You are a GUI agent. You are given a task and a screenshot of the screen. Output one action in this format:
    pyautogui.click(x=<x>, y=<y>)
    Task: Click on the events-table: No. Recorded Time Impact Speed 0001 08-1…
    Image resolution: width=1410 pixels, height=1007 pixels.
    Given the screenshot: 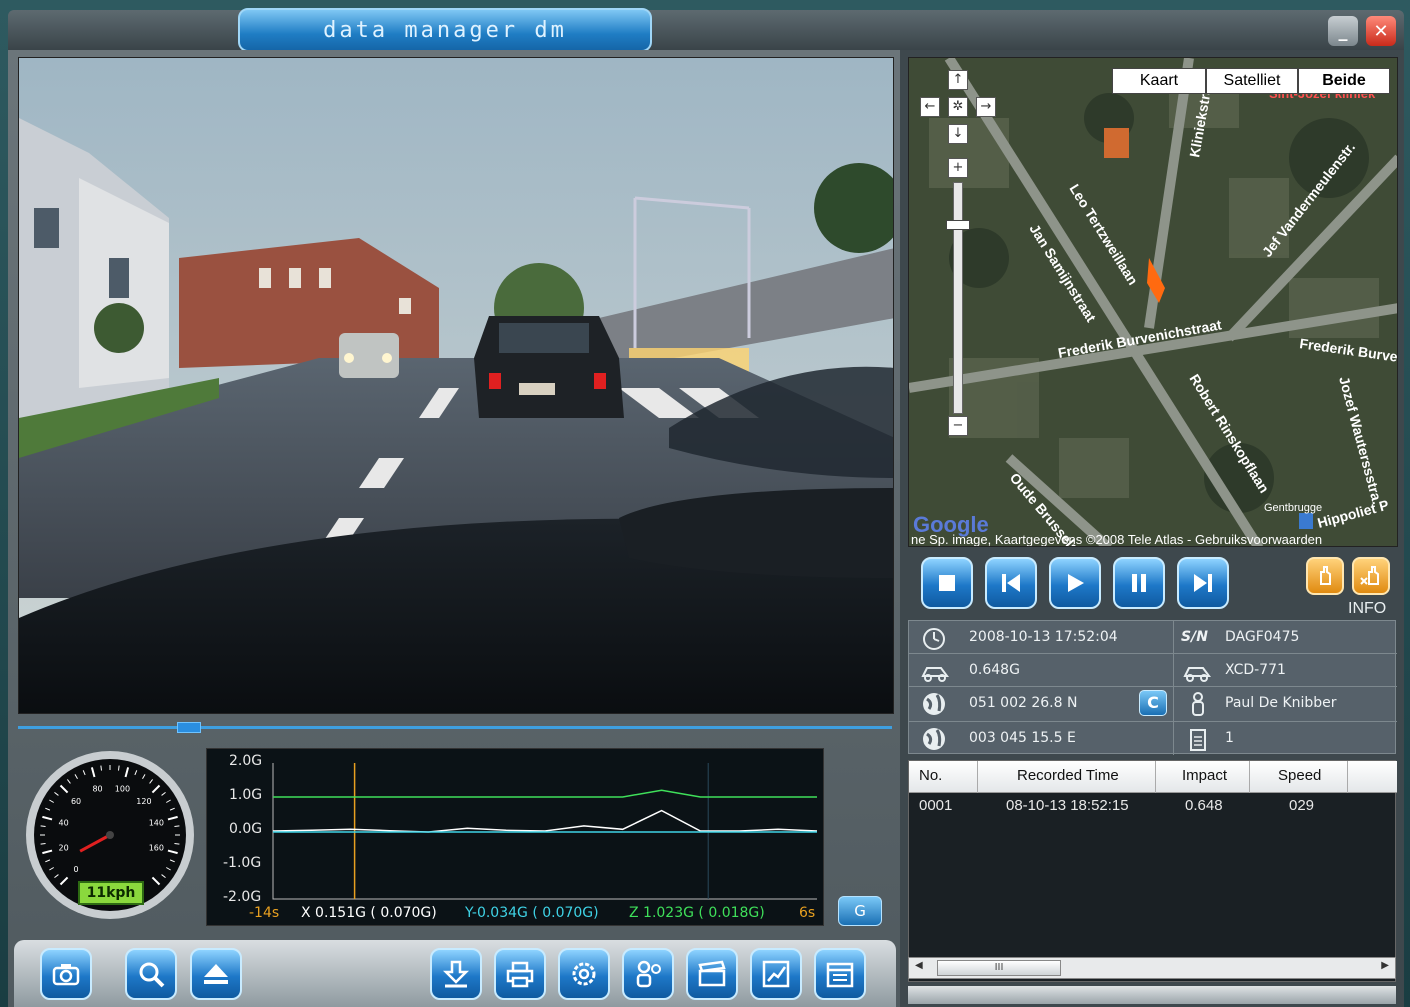 What is the action you would take?
    pyautogui.click(x=1152, y=871)
    